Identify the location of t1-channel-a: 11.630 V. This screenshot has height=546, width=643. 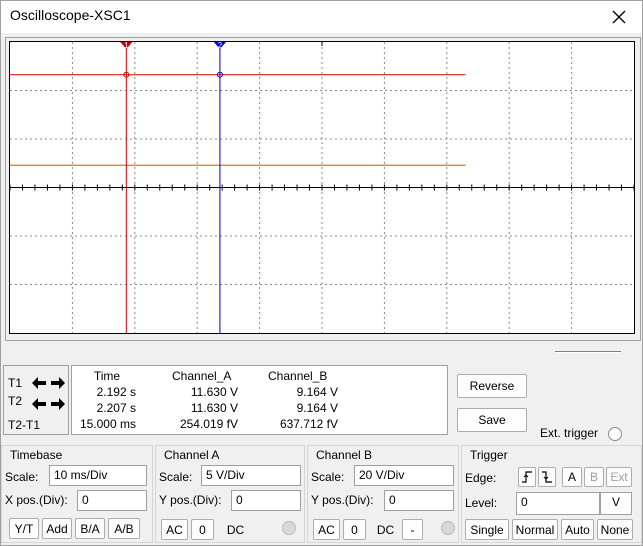
(214, 392).